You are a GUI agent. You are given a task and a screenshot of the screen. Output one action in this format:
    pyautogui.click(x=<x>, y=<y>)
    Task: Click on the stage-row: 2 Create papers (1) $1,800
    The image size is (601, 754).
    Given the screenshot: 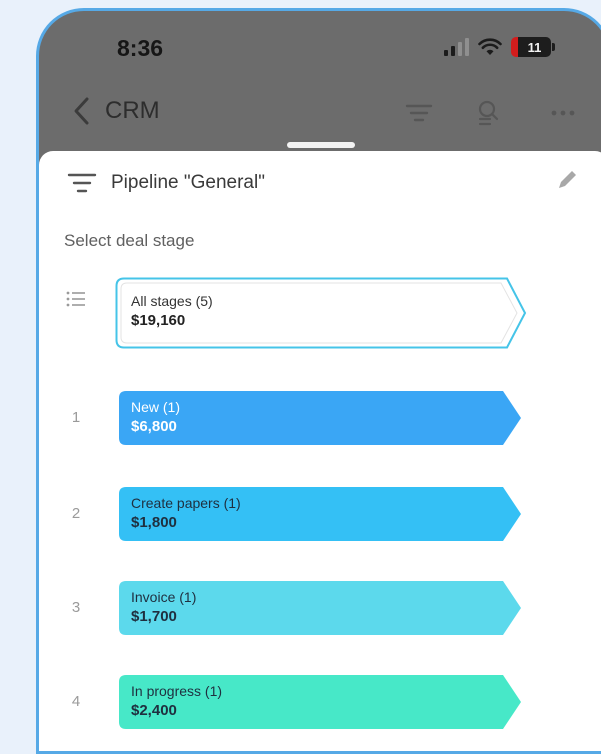 What is the action you would take?
    pyautogui.click(x=320, y=516)
    